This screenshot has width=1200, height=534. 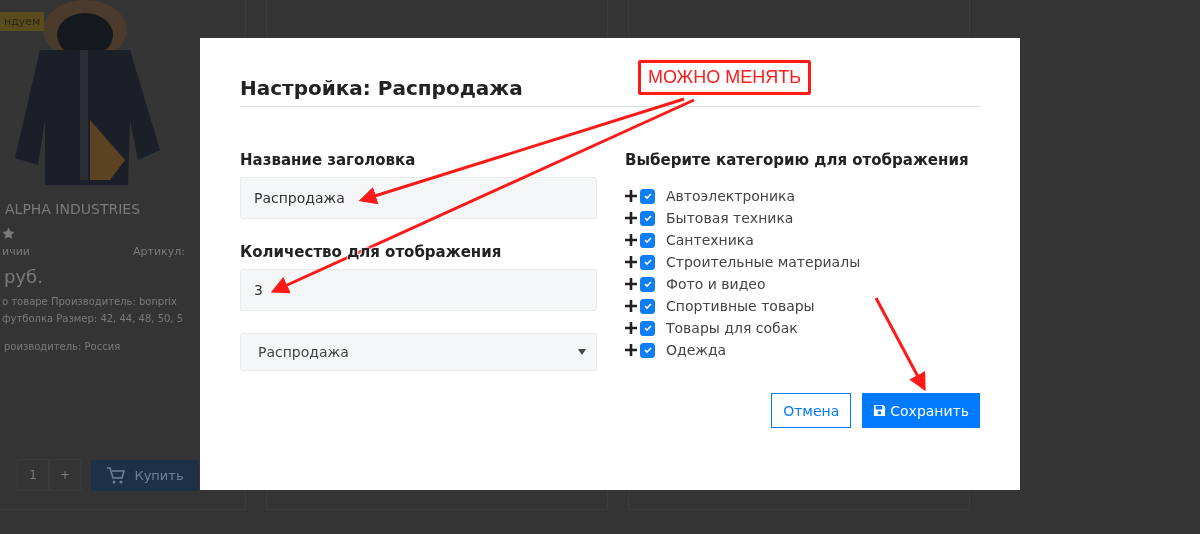 What do you see at coordinates (716, 284) in the screenshot?
I see `category-label: Фото и видео` at bounding box center [716, 284].